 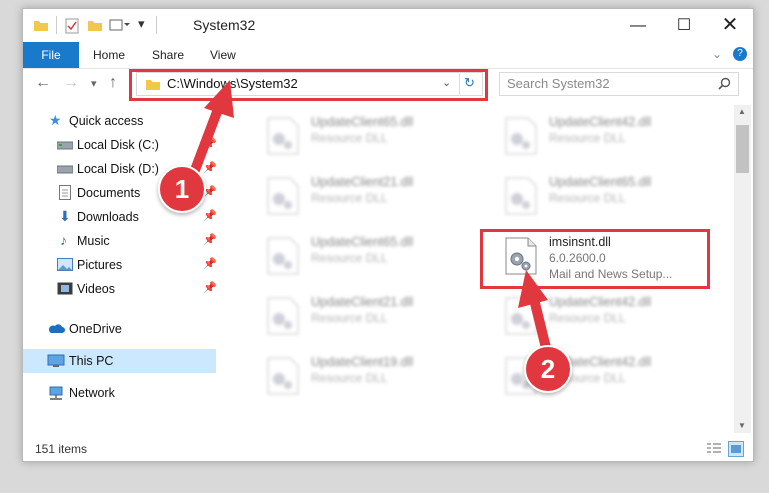 What do you see at coordinates (182, 189) in the screenshot?
I see `step-marker-1: 1` at bounding box center [182, 189].